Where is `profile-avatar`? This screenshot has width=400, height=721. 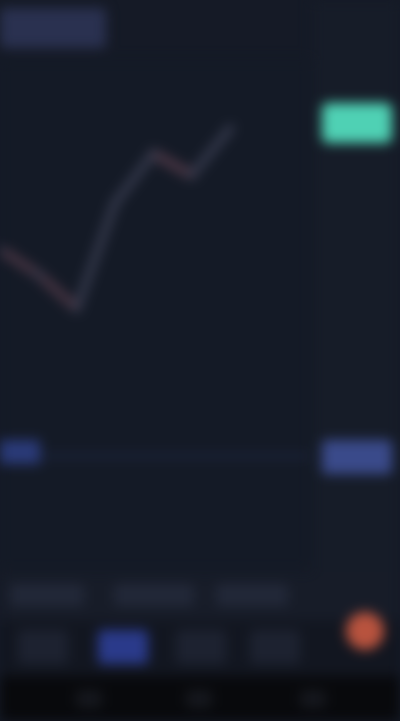 profile-avatar is located at coordinates (365, 631).